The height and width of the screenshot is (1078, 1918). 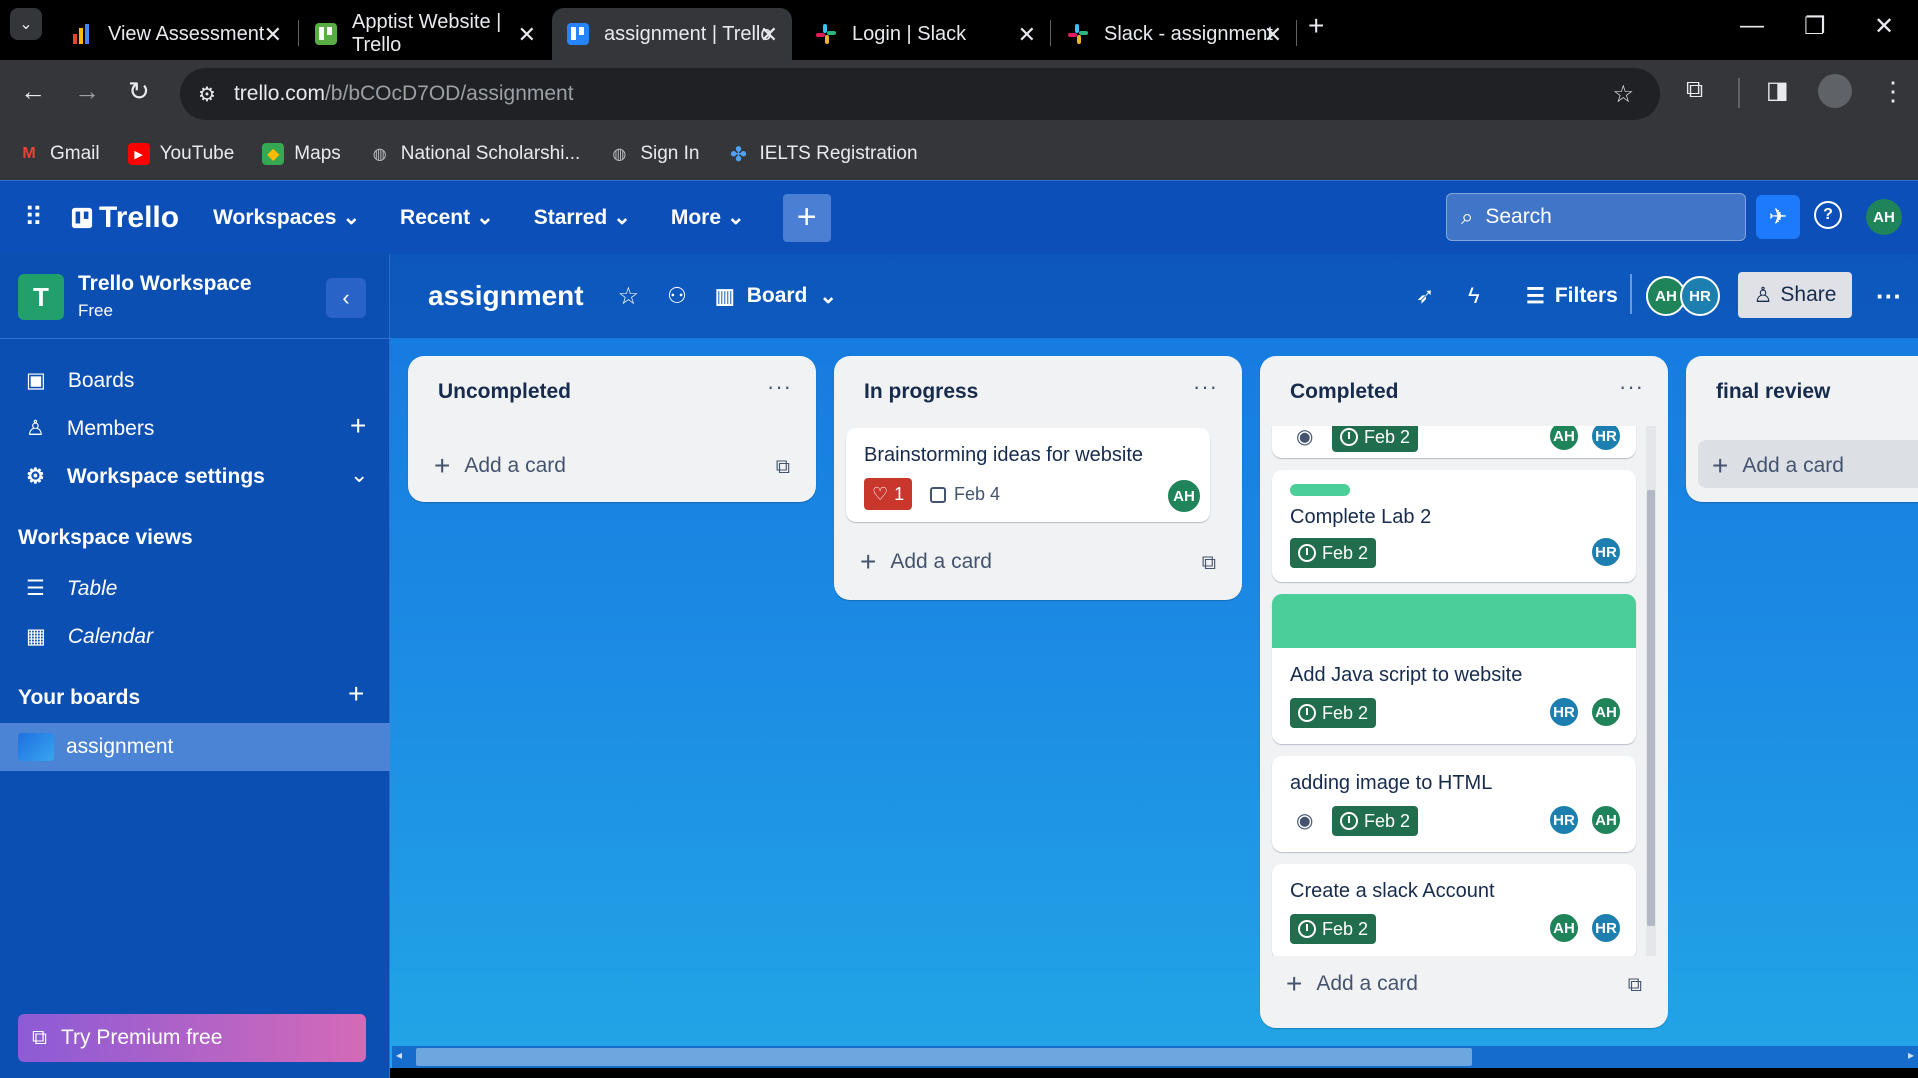 What do you see at coordinates (125, 218) in the screenshot?
I see `trello-logo: Trello` at bounding box center [125, 218].